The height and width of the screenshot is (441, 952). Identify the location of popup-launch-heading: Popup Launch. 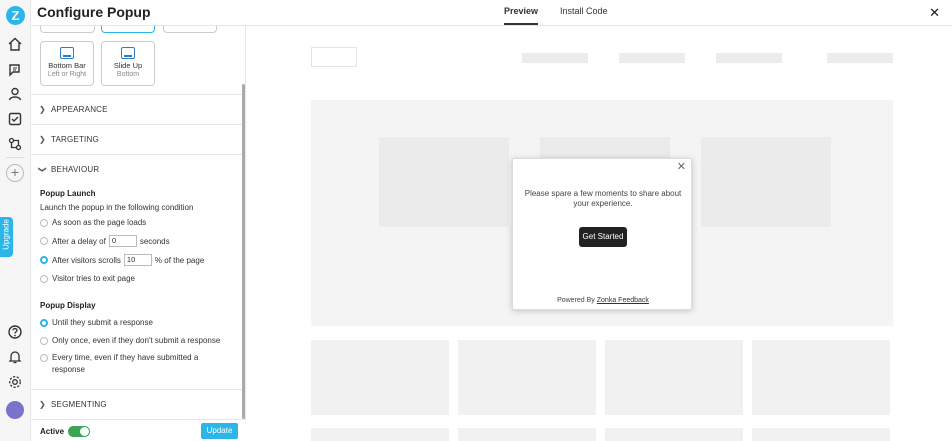
(68, 193).